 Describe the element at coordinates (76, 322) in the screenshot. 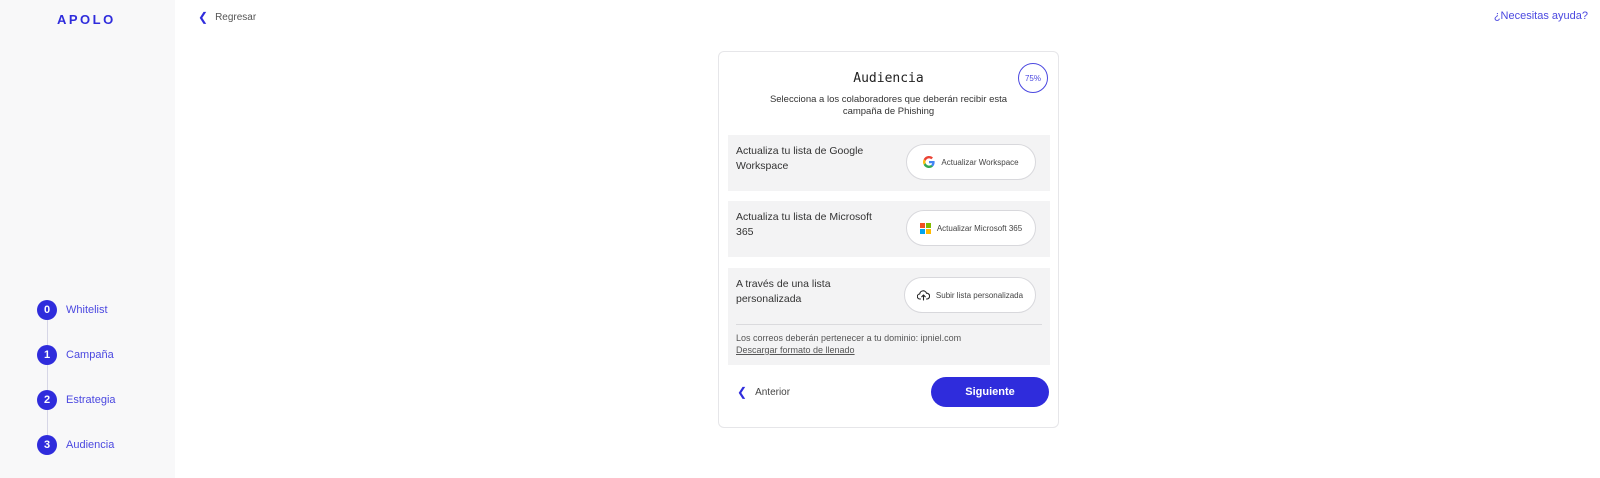

I see `step-whitelist: 0 Whitelist` at that location.